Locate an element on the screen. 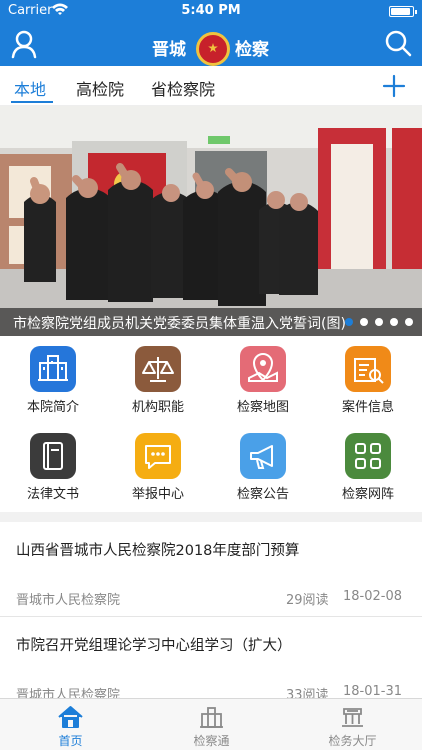 Image resolution: width=422 pixels, height=750 pixels. news-title: 山西省晋城市人民检察院2018年度部门预算 is located at coordinates (158, 551).